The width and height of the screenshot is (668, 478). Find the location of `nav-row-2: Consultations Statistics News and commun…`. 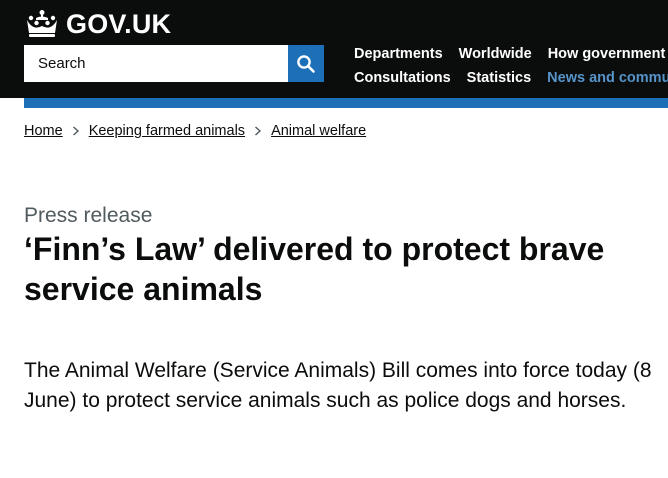

nav-row-2: Consultations Statistics News and commun… is located at coordinates (511, 78).